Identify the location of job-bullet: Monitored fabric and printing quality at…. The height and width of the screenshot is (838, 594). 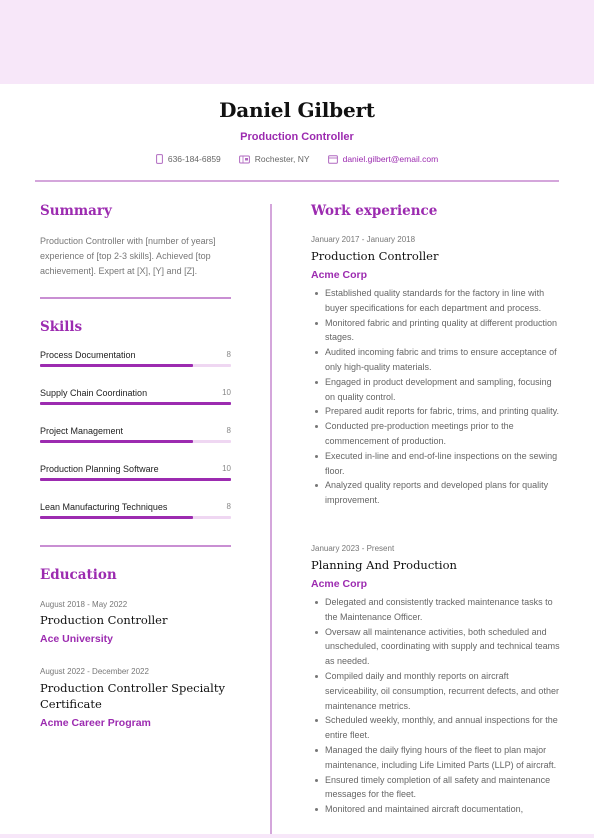
(436, 331).